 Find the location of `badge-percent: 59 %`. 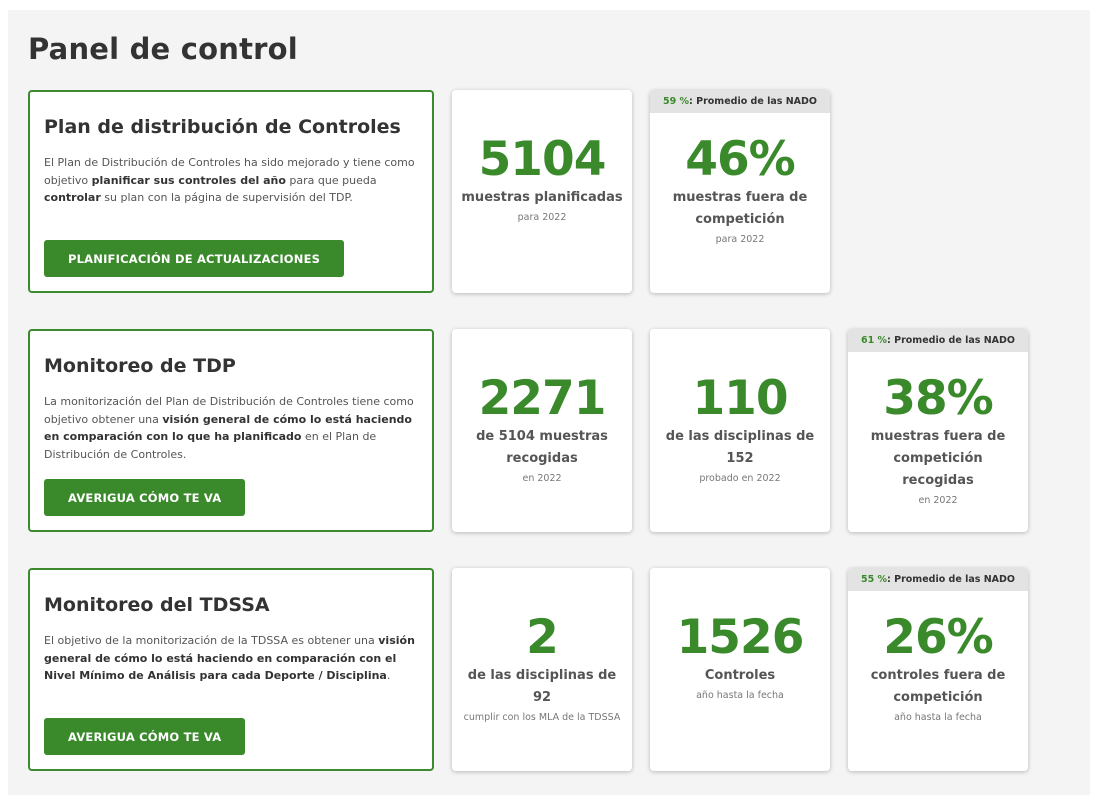

badge-percent: 59 % is located at coordinates (676, 101).